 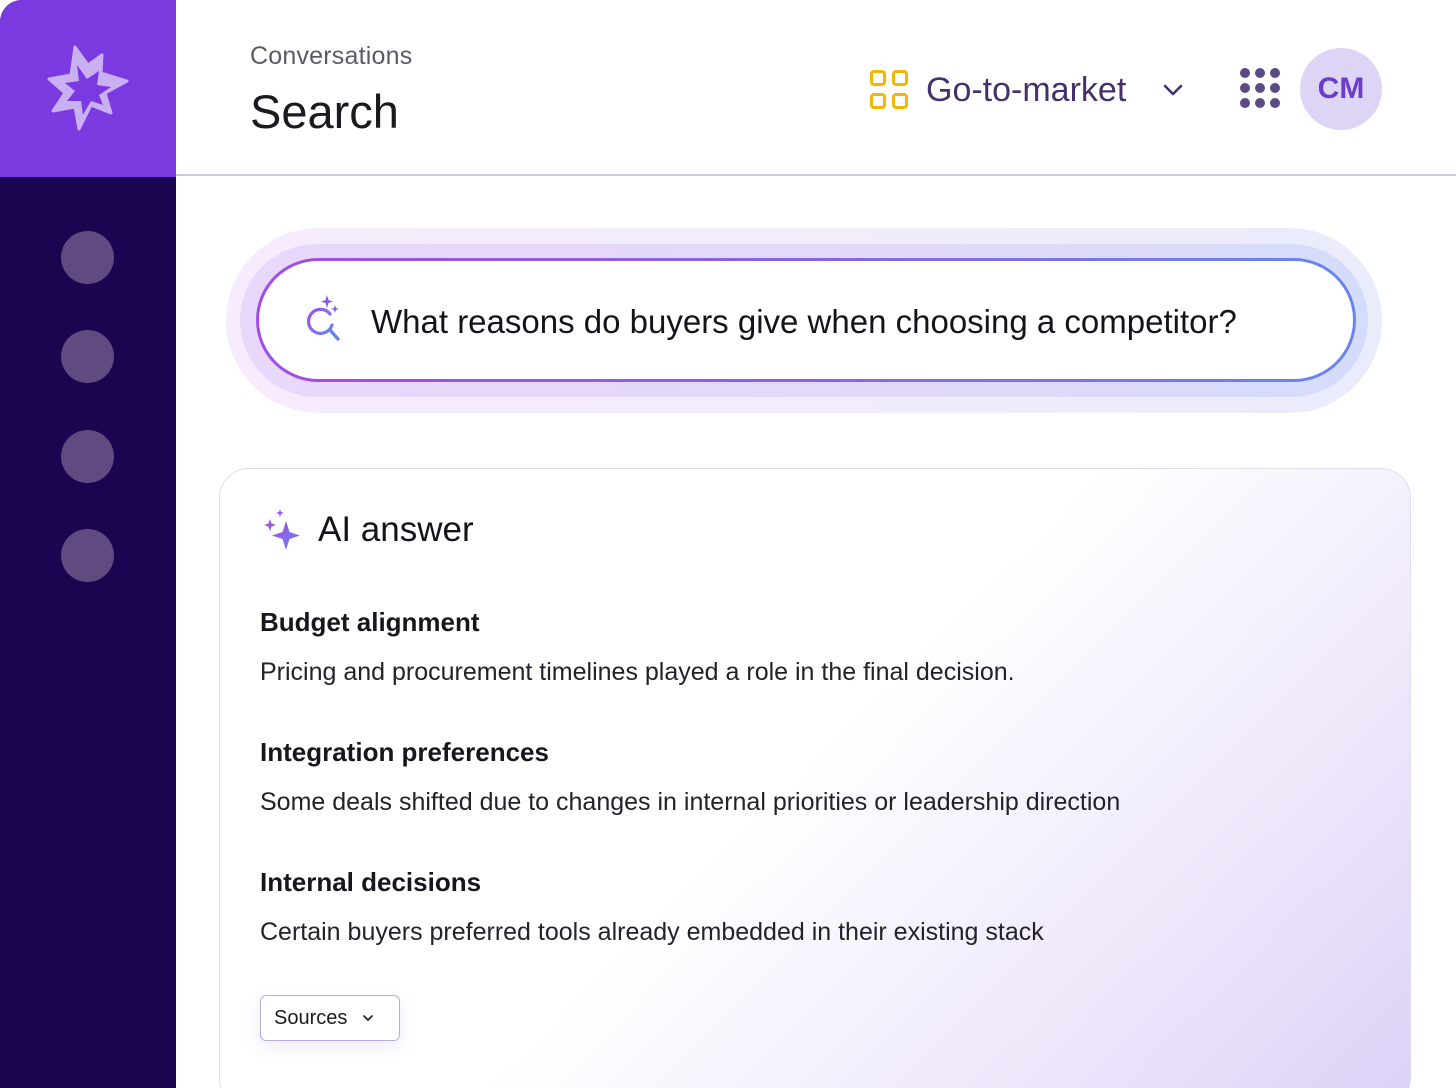 What do you see at coordinates (282, 529) in the screenshot?
I see `sparkle-icon` at bounding box center [282, 529].